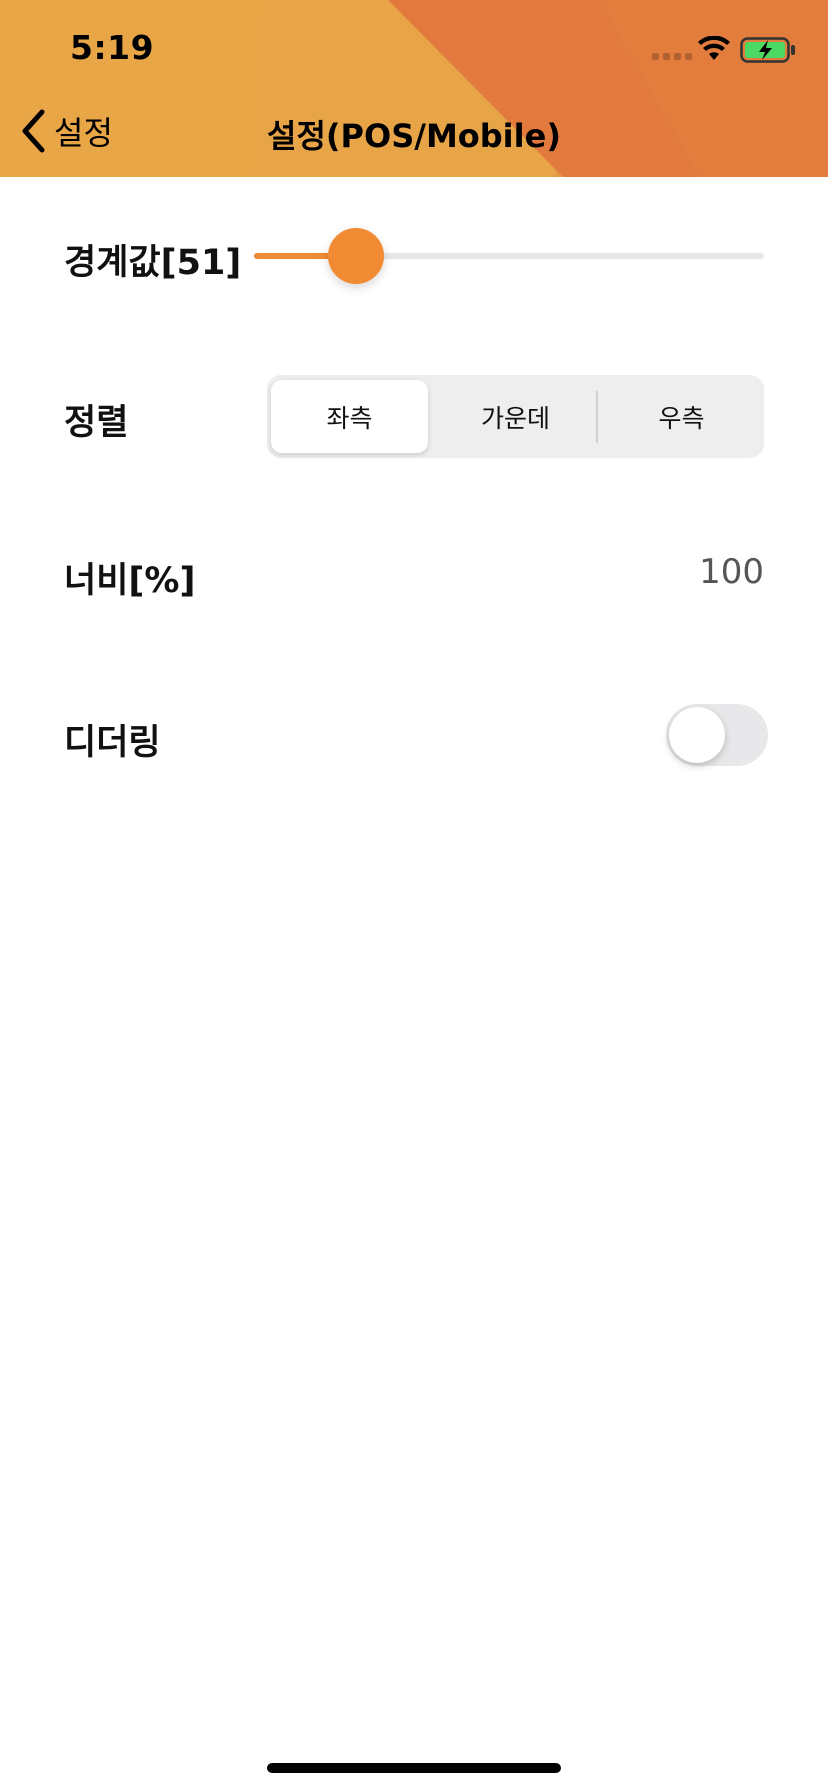 This screenshot has width=828, height=1792. What do you see at coordinates (697, 735) in the screenshot?
I see `toggle-knob` at bounding box center [697, 735].